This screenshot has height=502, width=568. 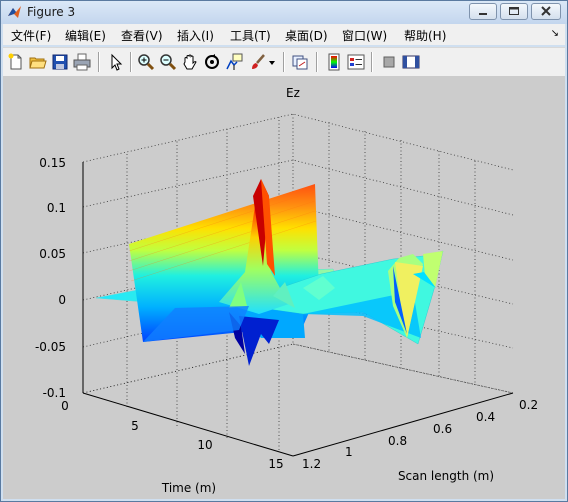 I want to click on zoom-out-icon, so click(x=168, y=62).